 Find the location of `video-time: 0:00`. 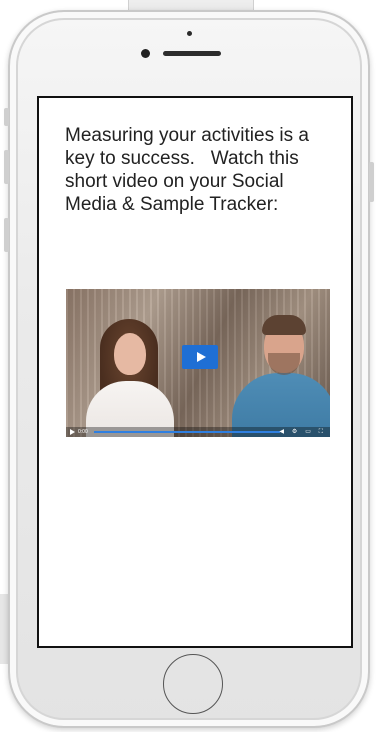

video-time: 0:00 is located at coordinates (83, 432).